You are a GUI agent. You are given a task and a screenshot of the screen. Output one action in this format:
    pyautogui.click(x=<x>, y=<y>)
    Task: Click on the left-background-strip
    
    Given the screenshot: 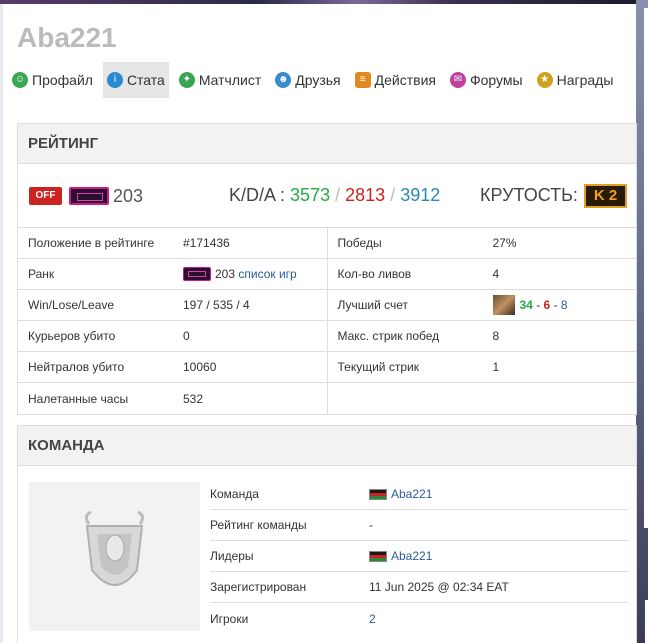 What is the action you would take?
    pyautogui.click(x=1, y=323)
    